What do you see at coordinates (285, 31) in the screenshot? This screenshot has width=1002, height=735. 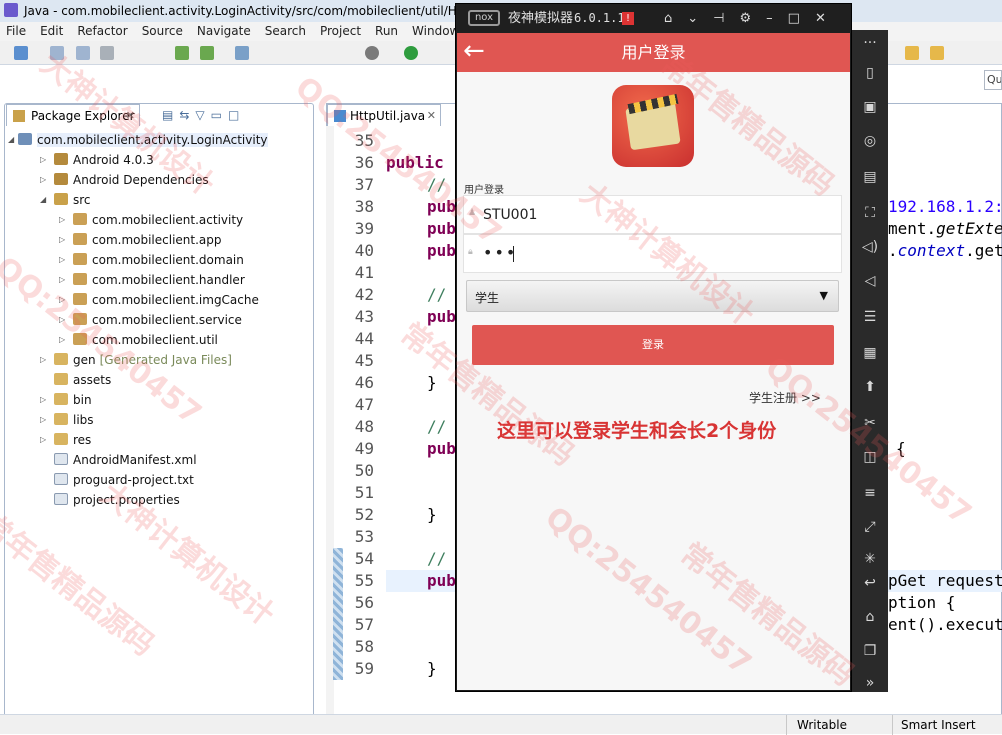 I see `menu-search: Search` at bounding box center [285, 31].